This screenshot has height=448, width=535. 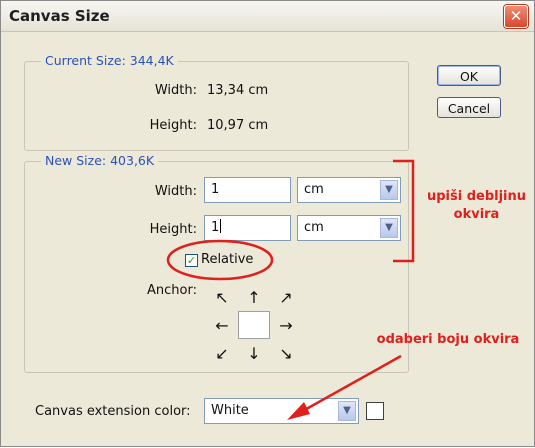 I want to click on annotation-color-text: odaberi boju okvira, so click(x=448, y=339).